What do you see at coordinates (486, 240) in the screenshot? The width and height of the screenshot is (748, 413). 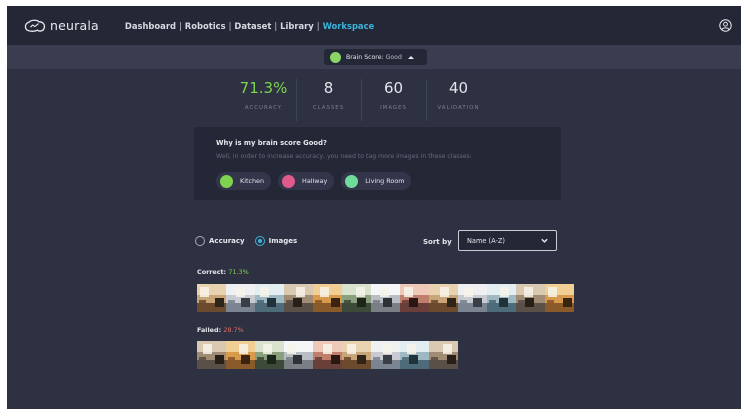 I see `sort-selected-value: Name (A-Z)` at bounding box center [486, 240].